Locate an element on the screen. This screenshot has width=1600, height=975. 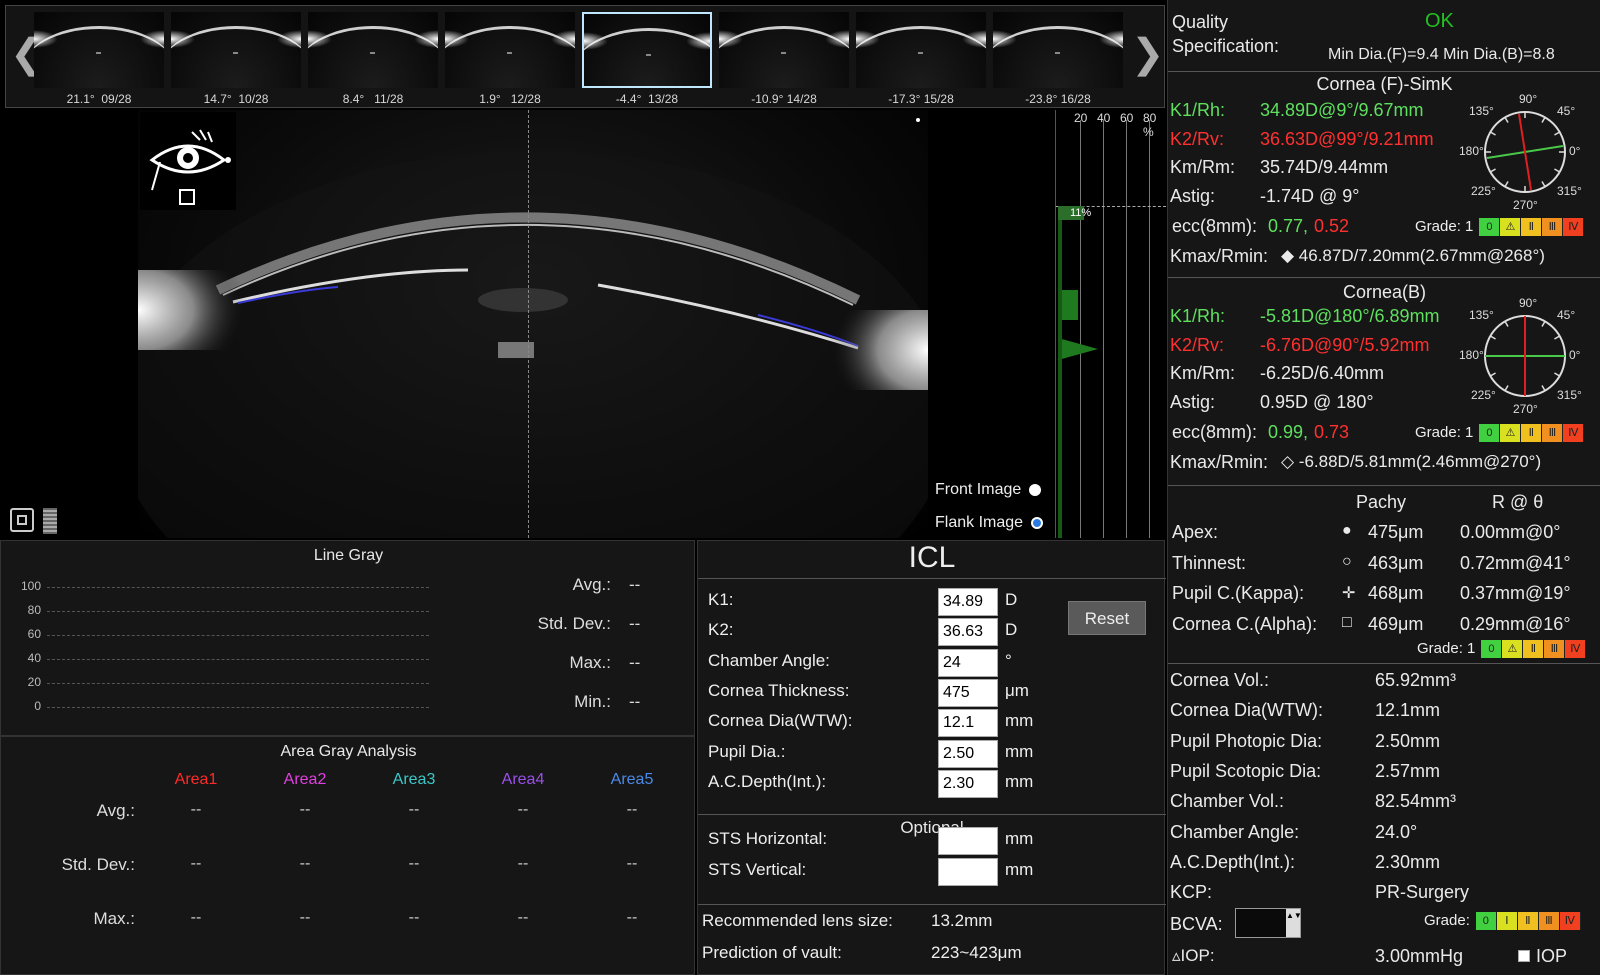
spinner-arrows-icon: ▲▼ is located at coordinates (1294, 923).